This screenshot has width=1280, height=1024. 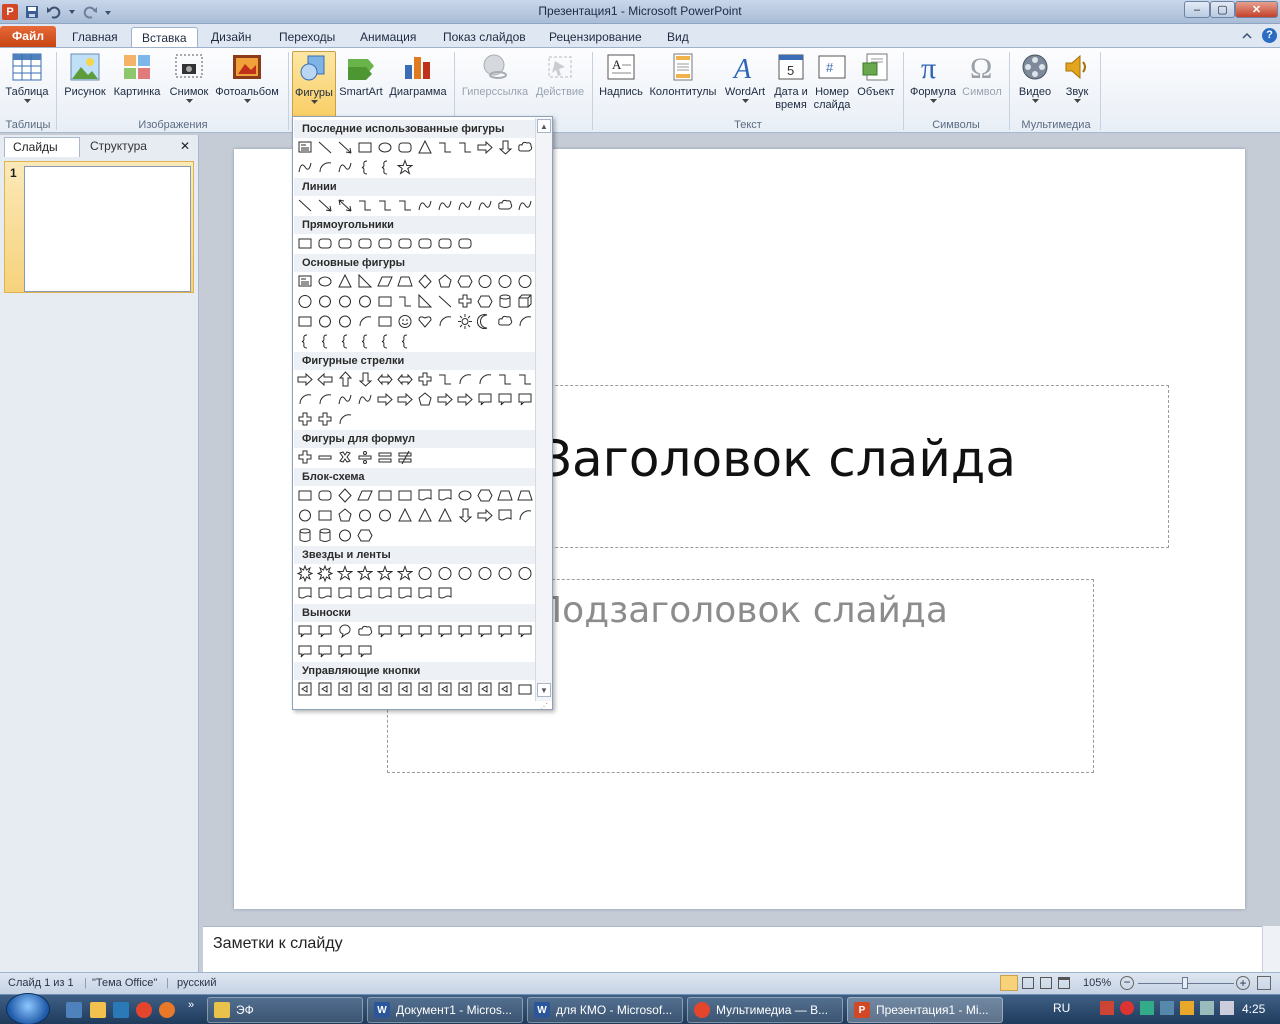 What do you see at coordinates (1009, 983) in the screenshot?
I see `normal-view-icon` at bounding box center [1009, 983].